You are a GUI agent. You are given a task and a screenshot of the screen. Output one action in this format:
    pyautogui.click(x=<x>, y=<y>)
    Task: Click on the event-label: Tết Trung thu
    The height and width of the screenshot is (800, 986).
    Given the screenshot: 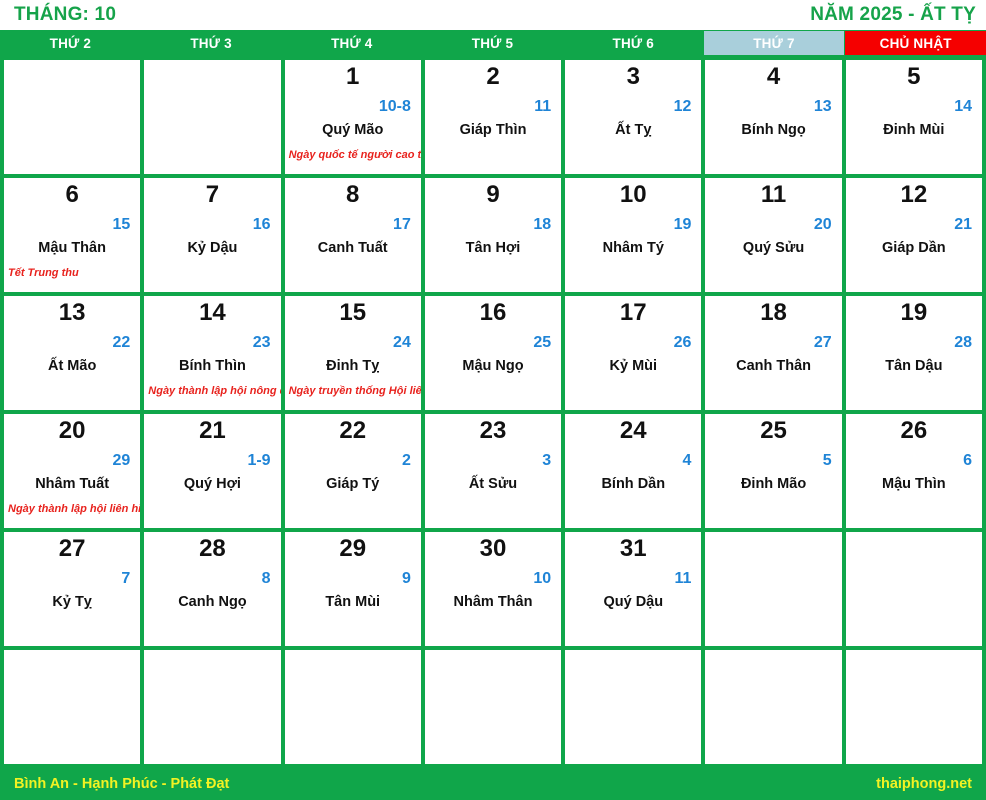 What is the action you would take?
    pyautogui.click(x=43, y=273)
    